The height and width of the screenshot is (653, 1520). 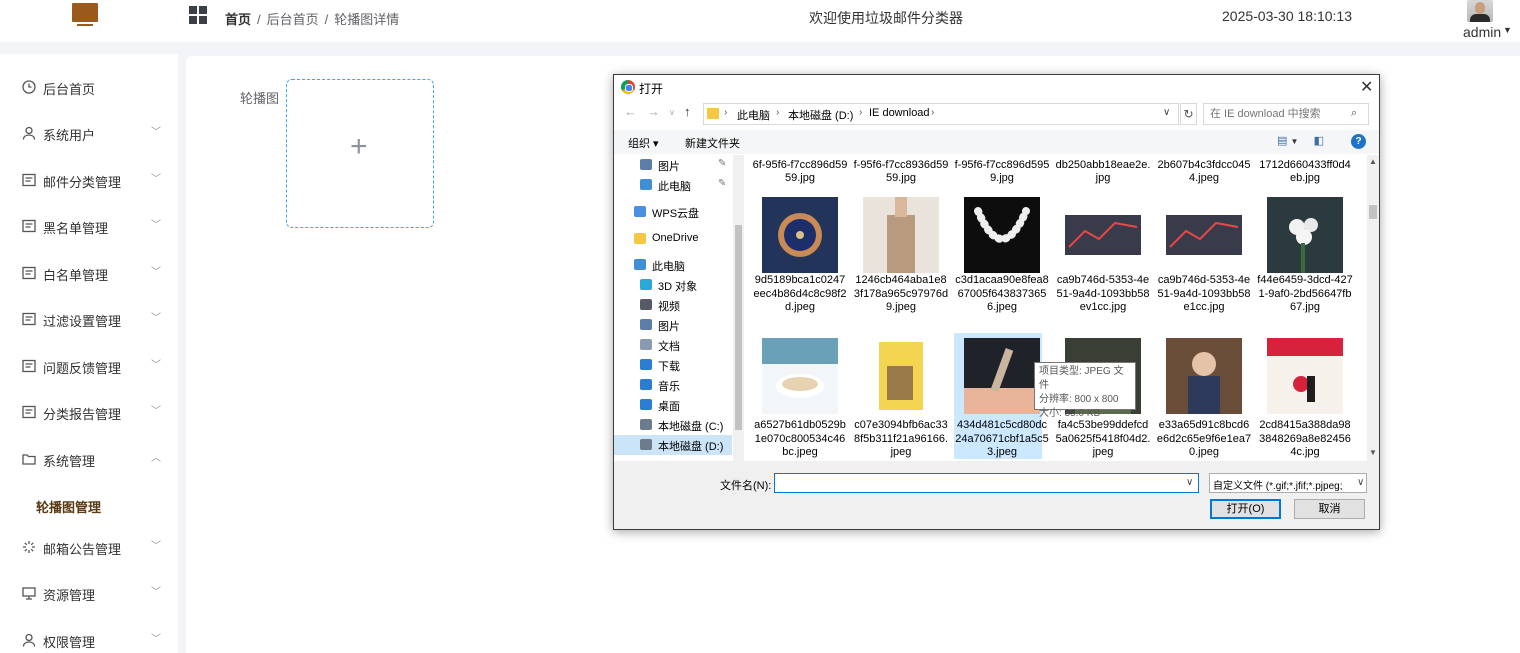 What do you see at coordinates (367, 19) in the screenshot?
I see `breadcrumb-current: 轮播图详情` at bounding box center [367, 19].